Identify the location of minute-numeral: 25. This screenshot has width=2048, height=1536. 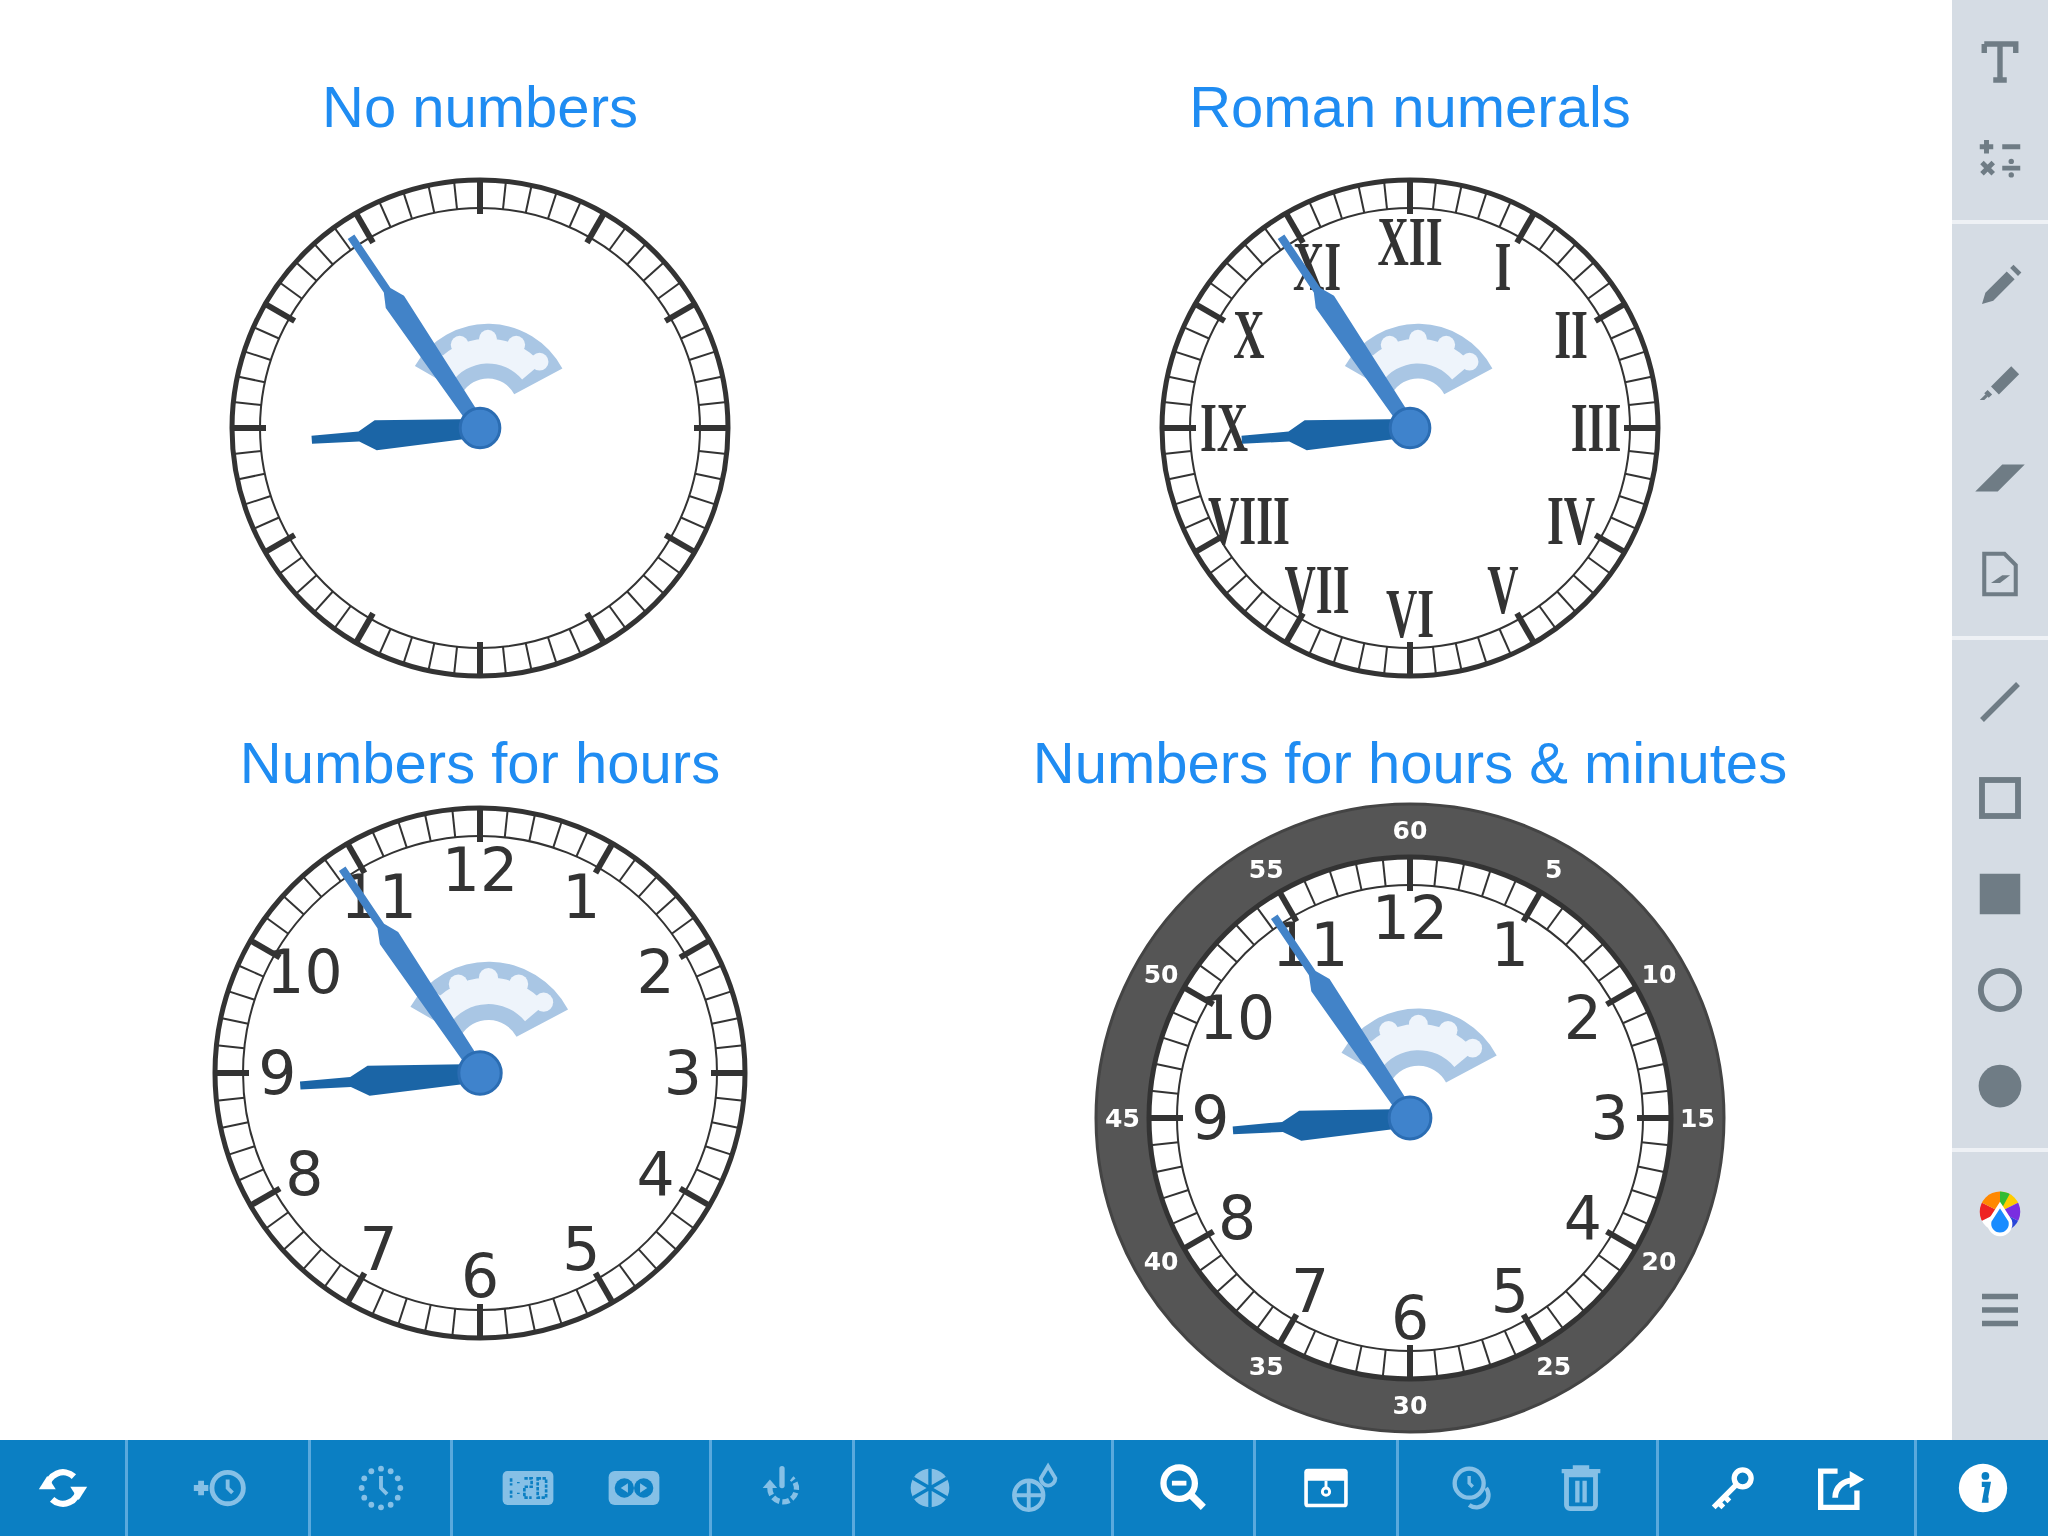
(1554, 1367).